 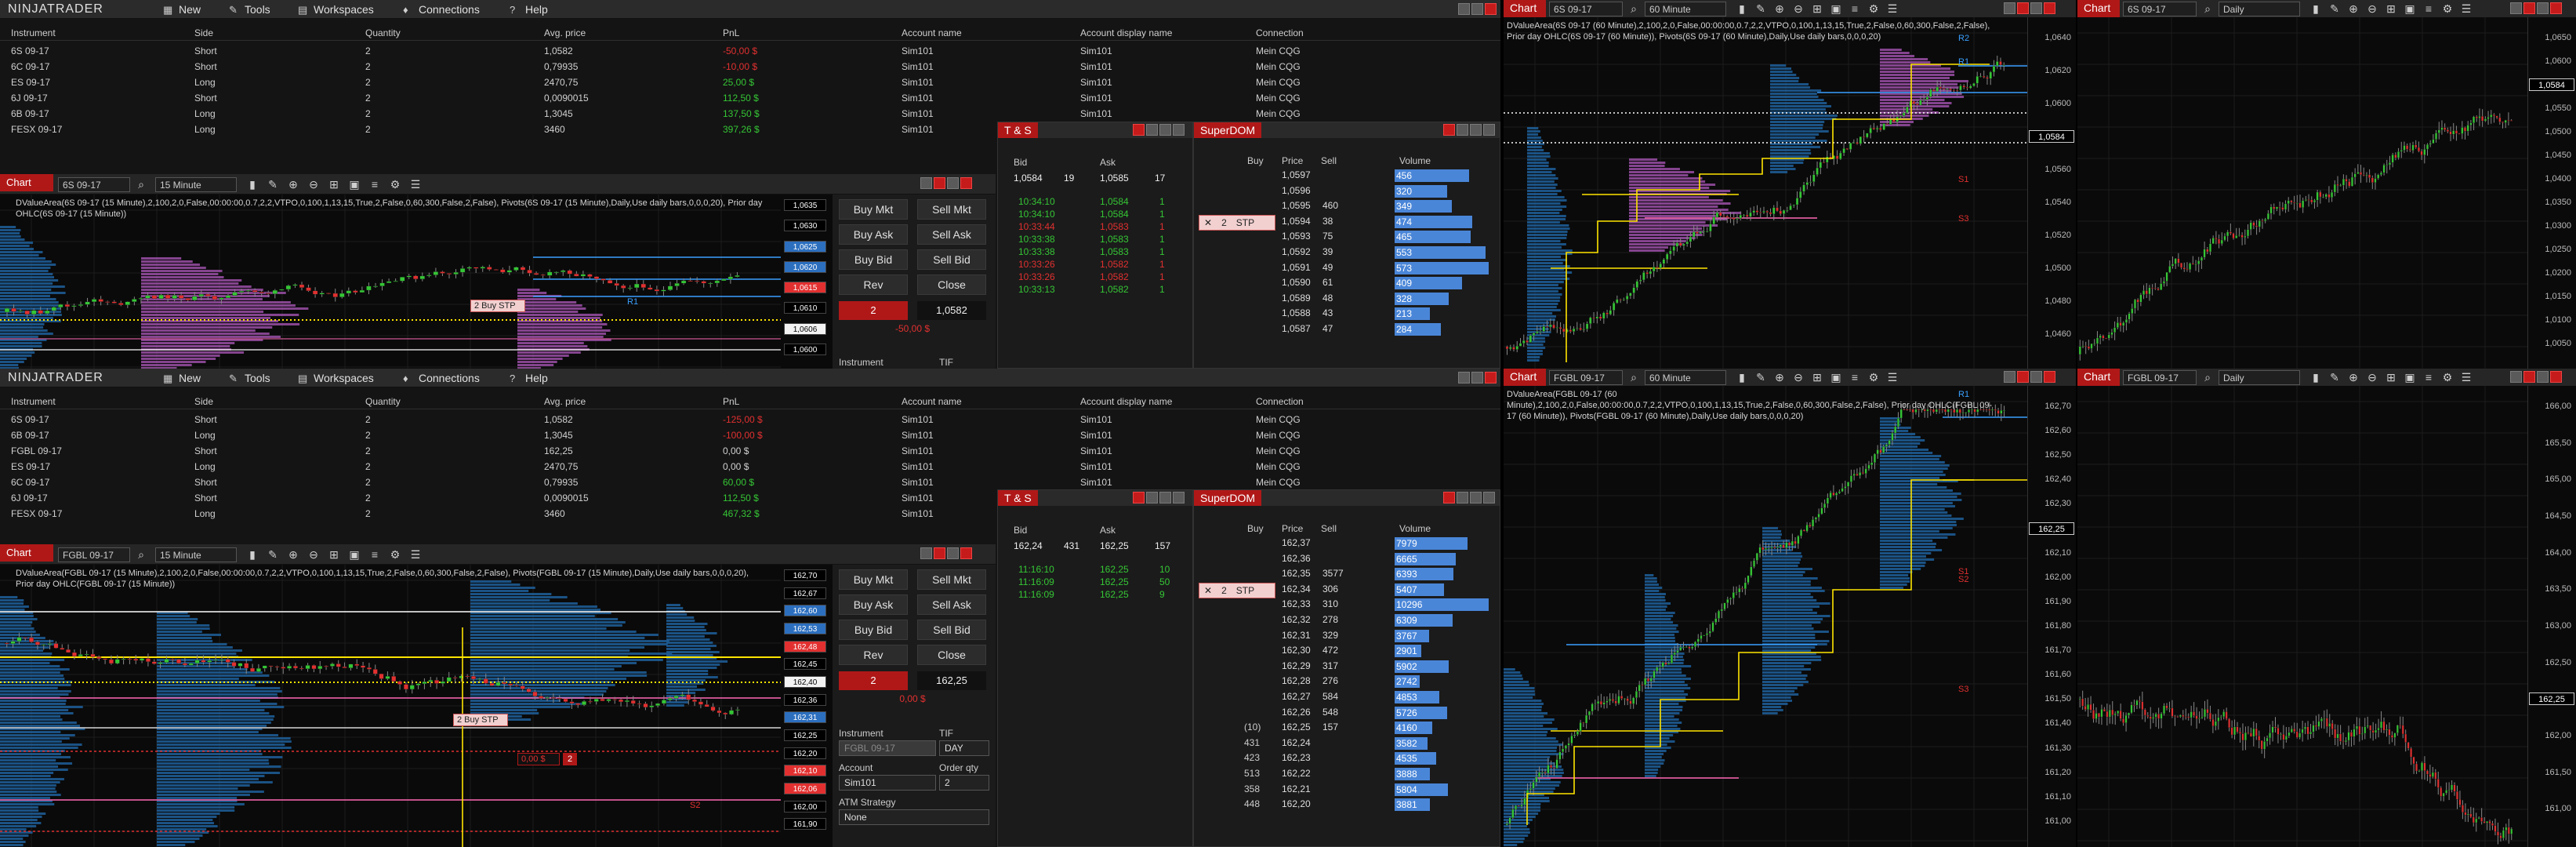 What do you see at coordinates (1297, 558) in the screenshot?
I see `dom-price-cell: 162,36` at bounding box center [1297, 558].